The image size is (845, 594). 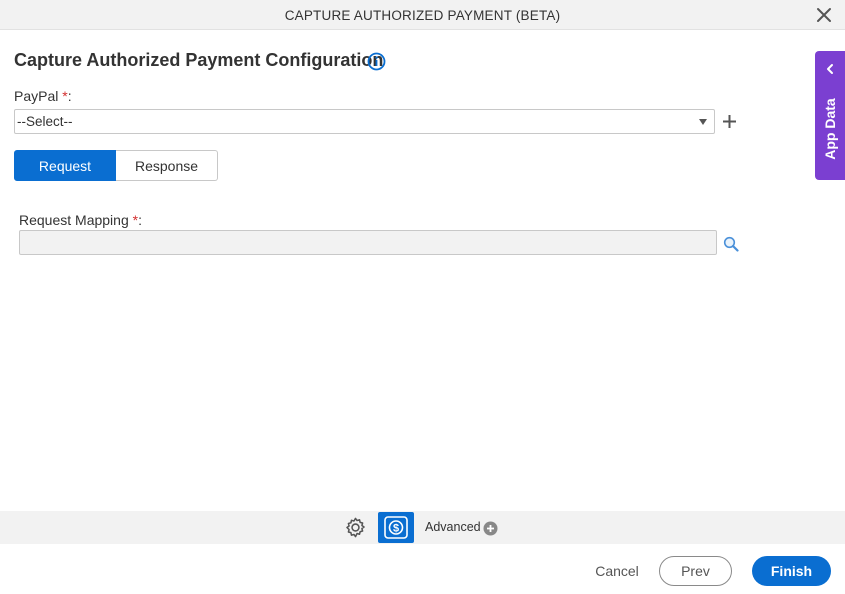 I want to click on plus-circle-icon, so click(x=490, y=528).